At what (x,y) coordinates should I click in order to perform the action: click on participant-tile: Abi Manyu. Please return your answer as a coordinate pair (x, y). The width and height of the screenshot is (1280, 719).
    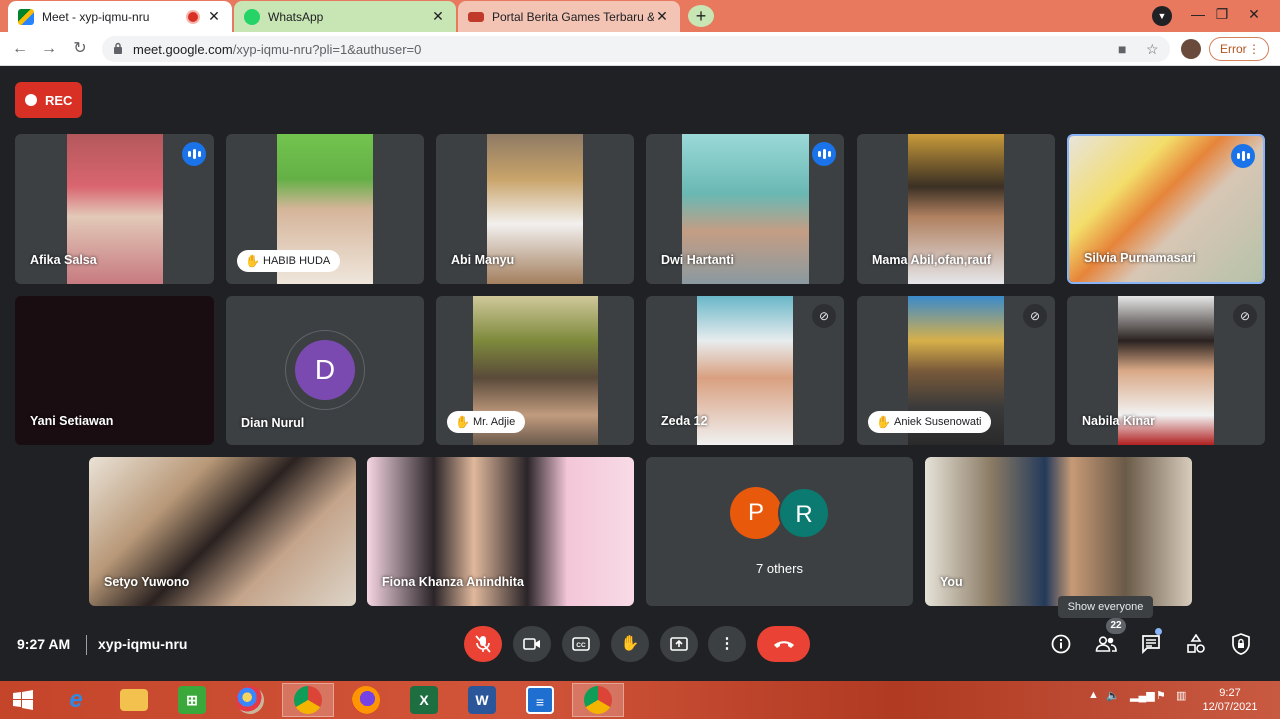
    Looking at the image, I should click on (535, 209).